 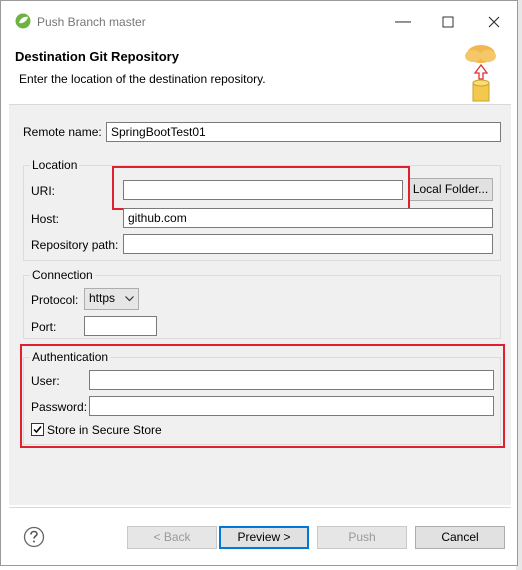 What do you see at coordinates (44, 327) in the screenshot?
I see `port-label: Port:` at bounding box center [44, 327].